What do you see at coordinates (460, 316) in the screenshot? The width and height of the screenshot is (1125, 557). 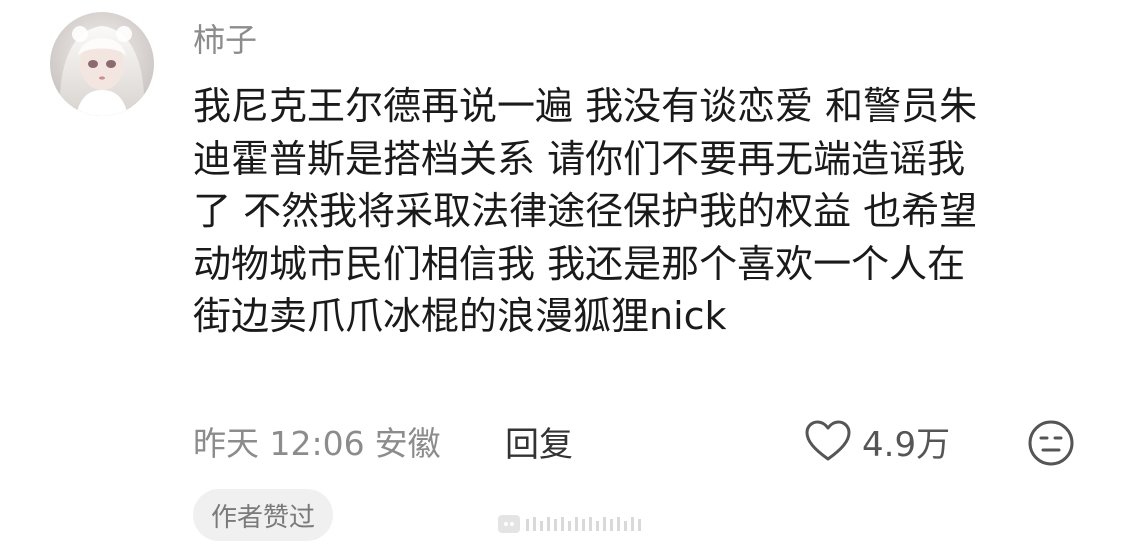 I see `comment-line: 街边卖爪爪冰棍的浪漫狐狸nick` at bounding box center [460, 316].